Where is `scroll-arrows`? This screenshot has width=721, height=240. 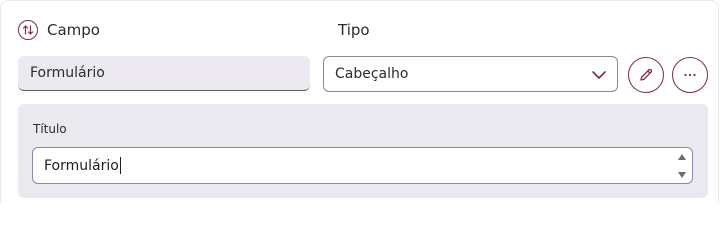 scroll-arrows is located at coordinates (682, 166).